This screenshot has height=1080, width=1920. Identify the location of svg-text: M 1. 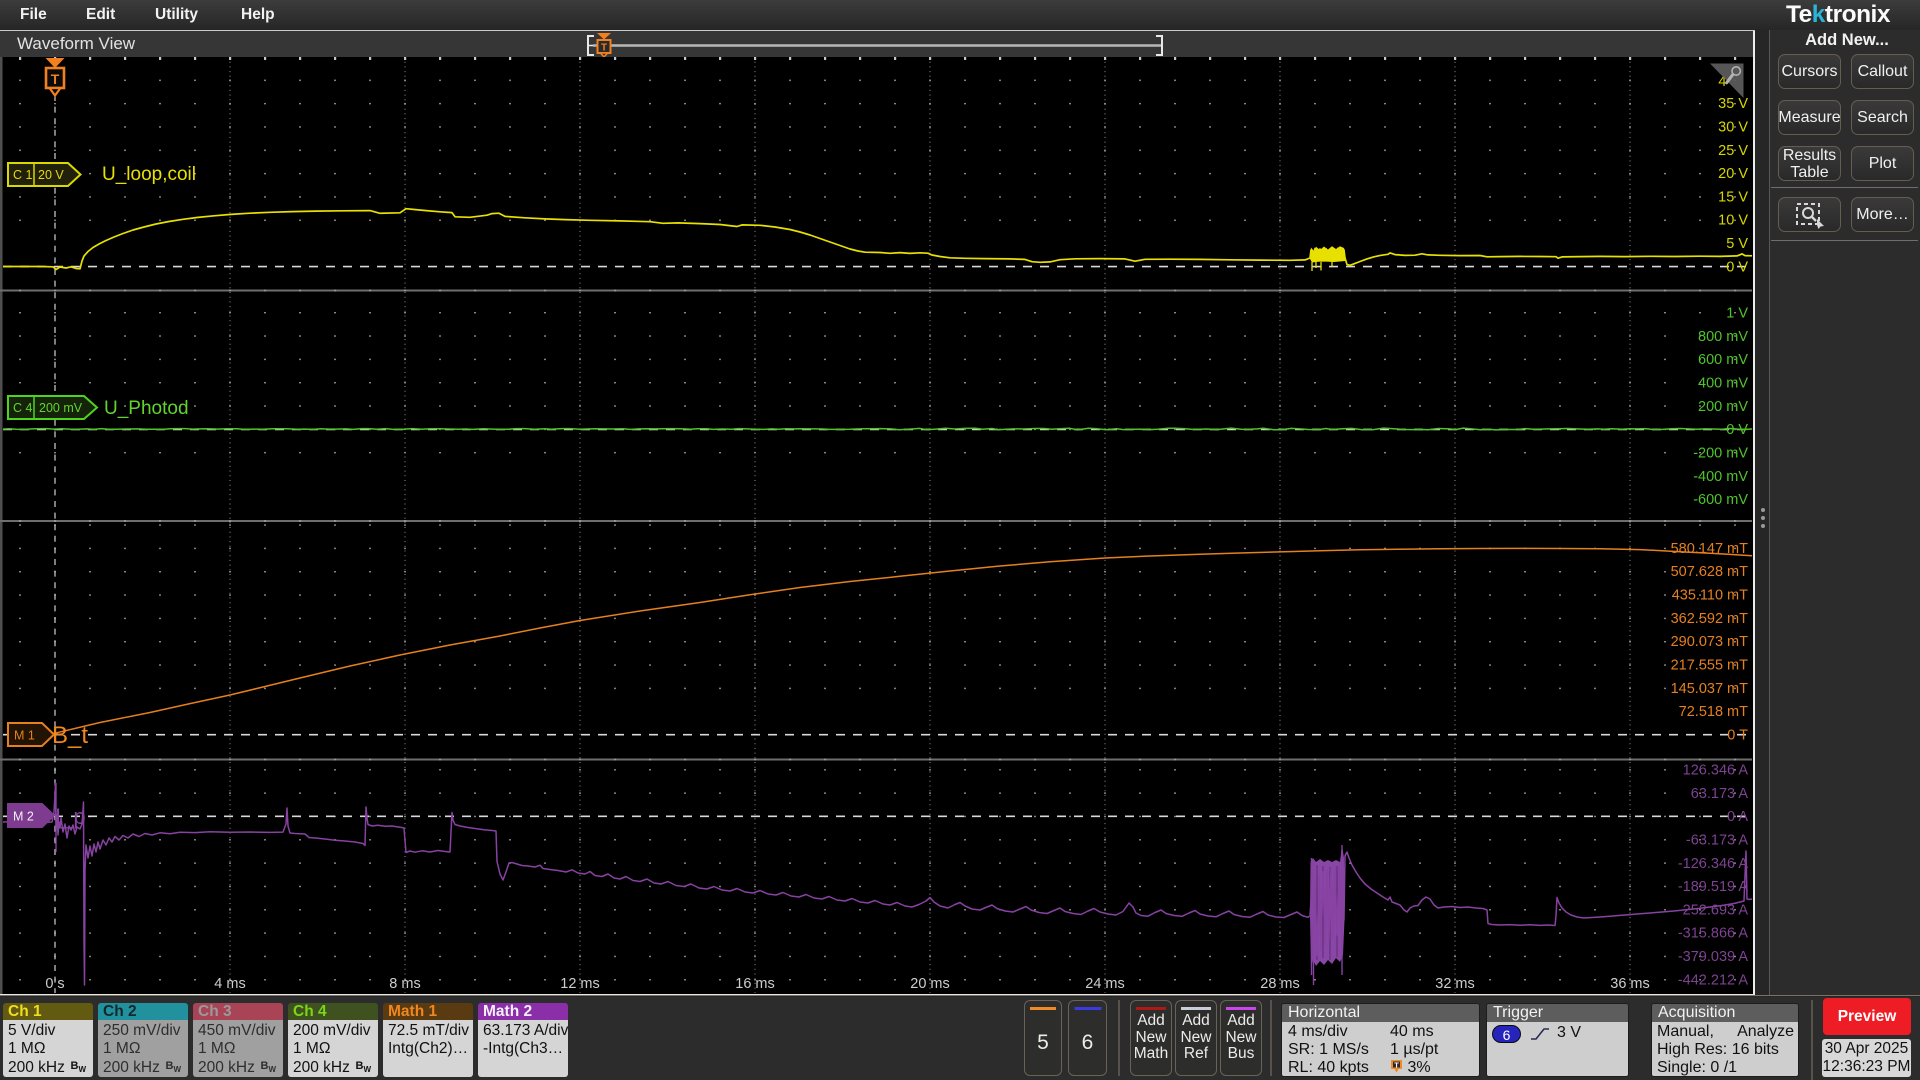
(24, 736).